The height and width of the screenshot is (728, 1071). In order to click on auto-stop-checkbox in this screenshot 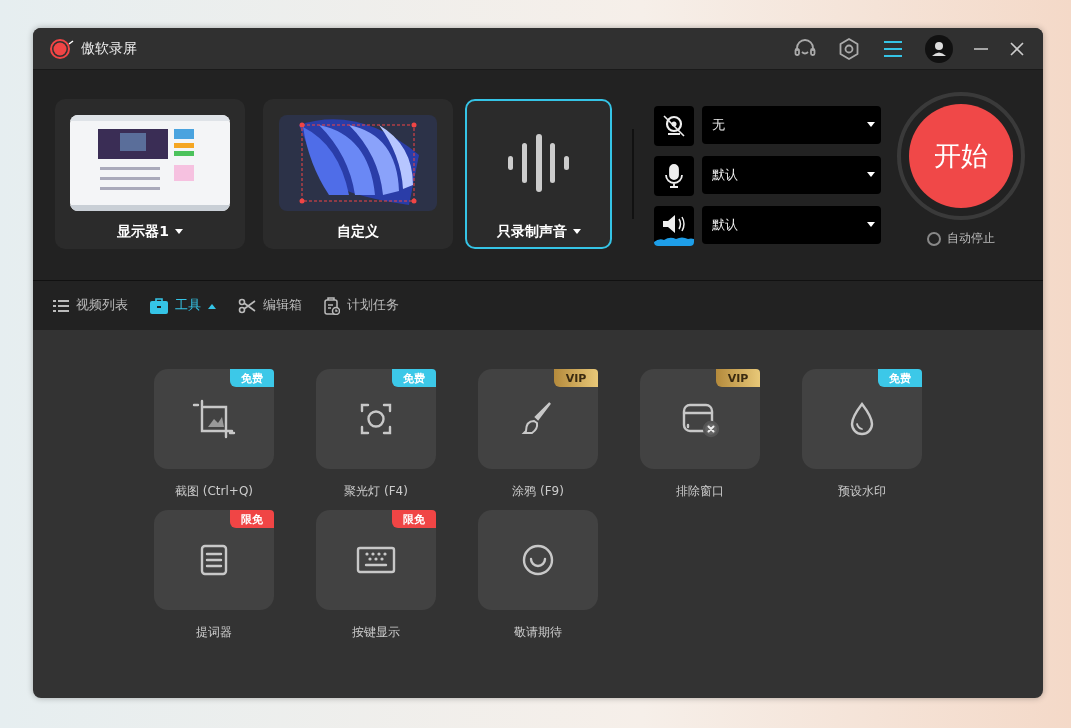, I will do `click(934, 238)`.